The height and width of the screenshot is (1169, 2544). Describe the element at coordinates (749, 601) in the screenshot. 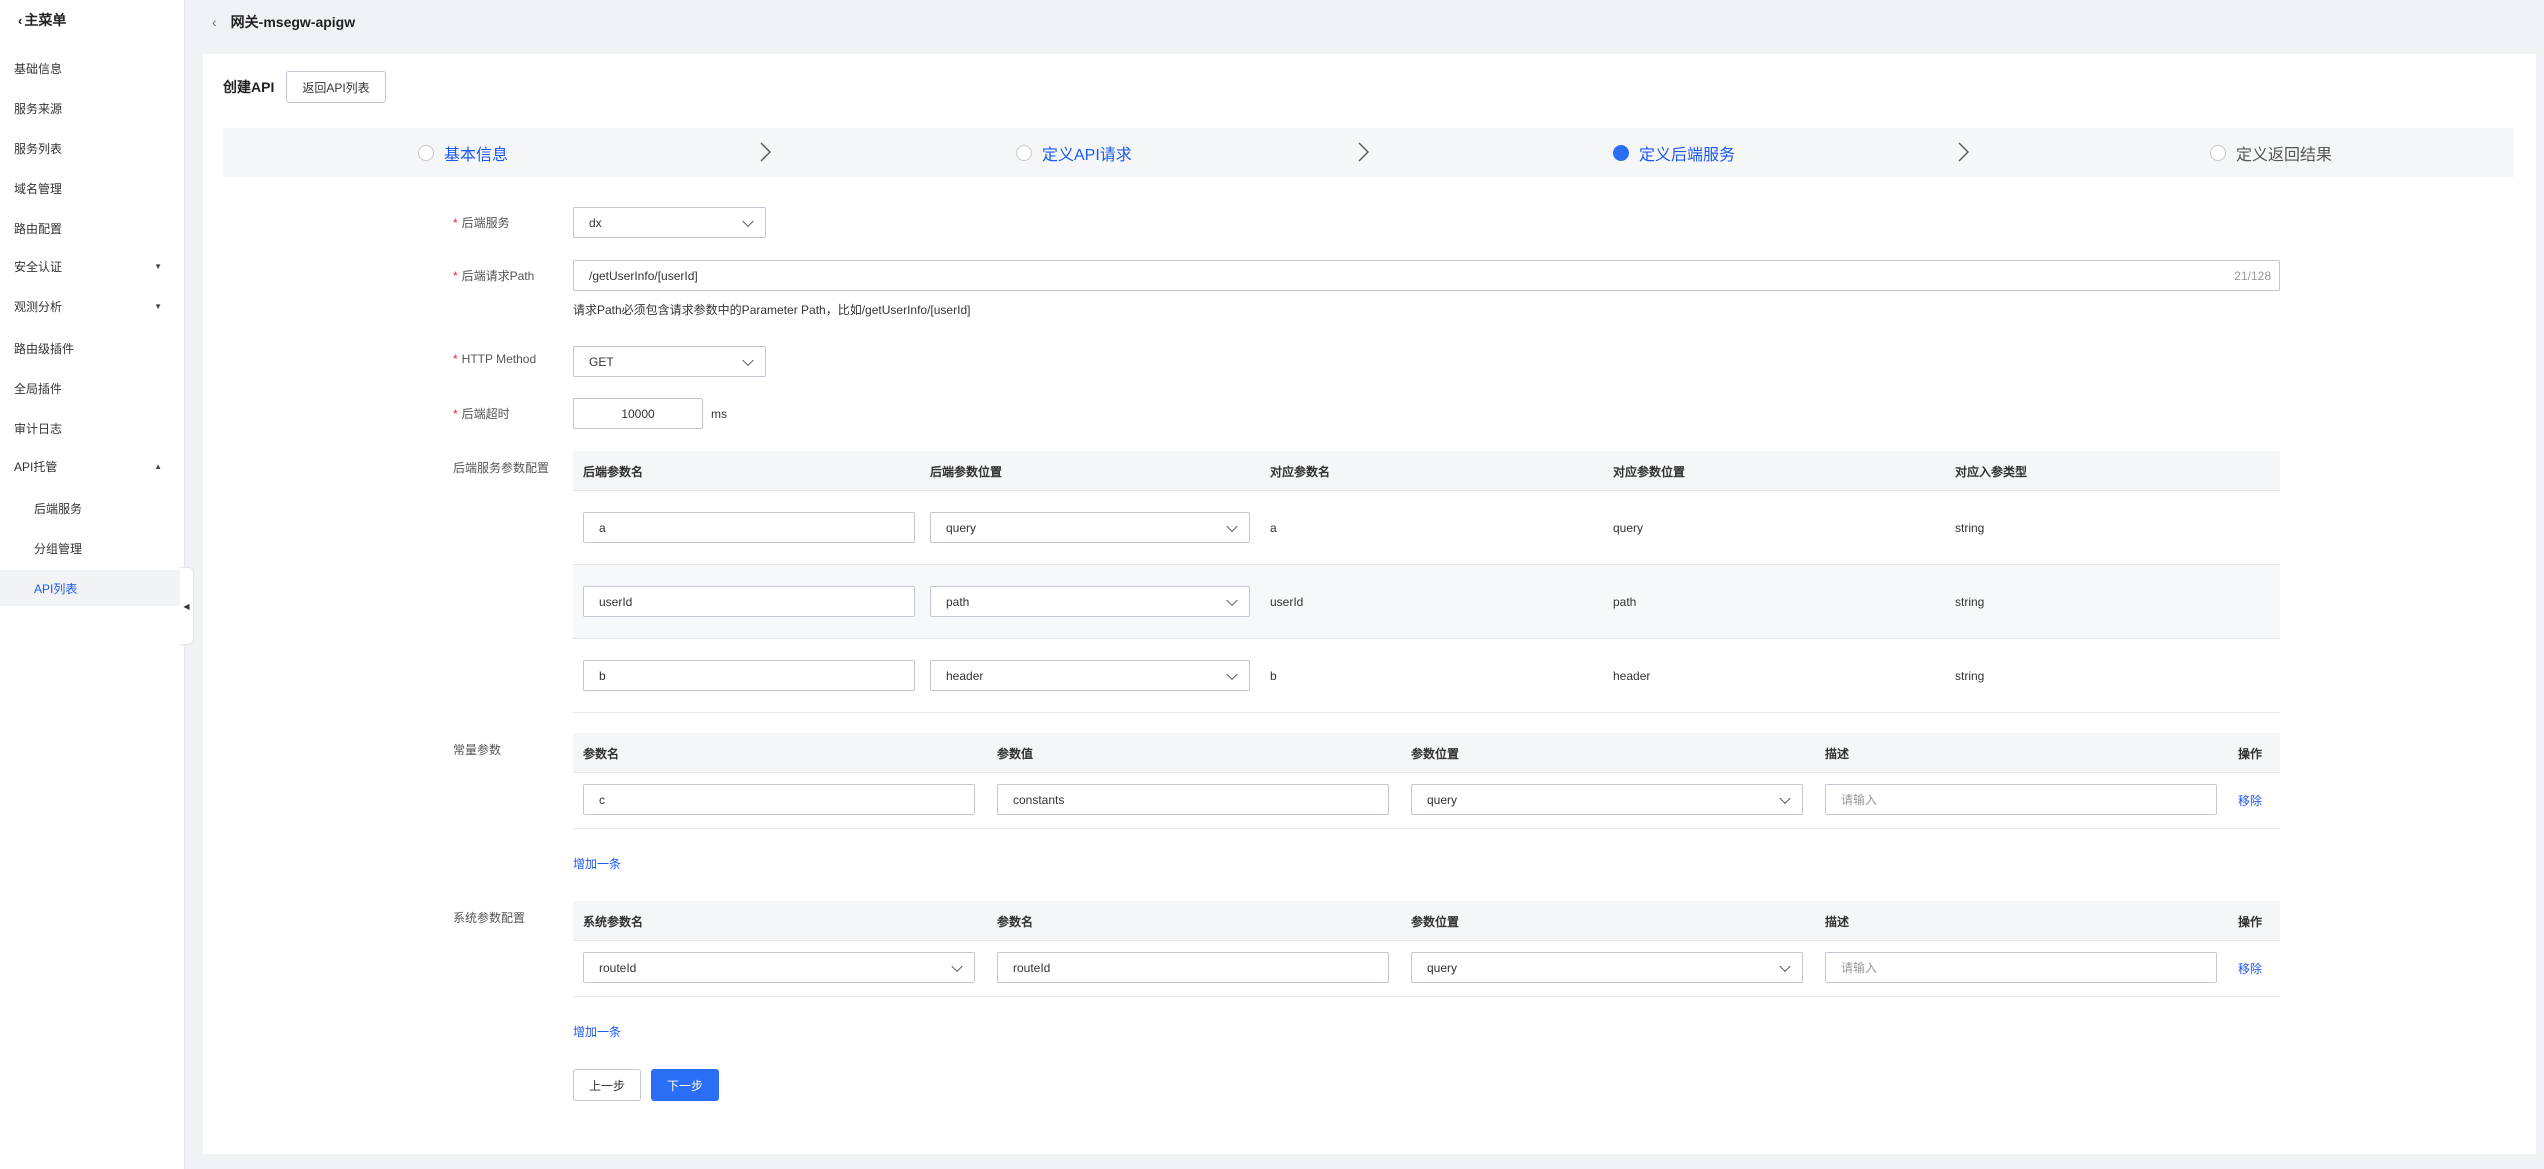

I see `backend-param-name-input: userId` at that location.